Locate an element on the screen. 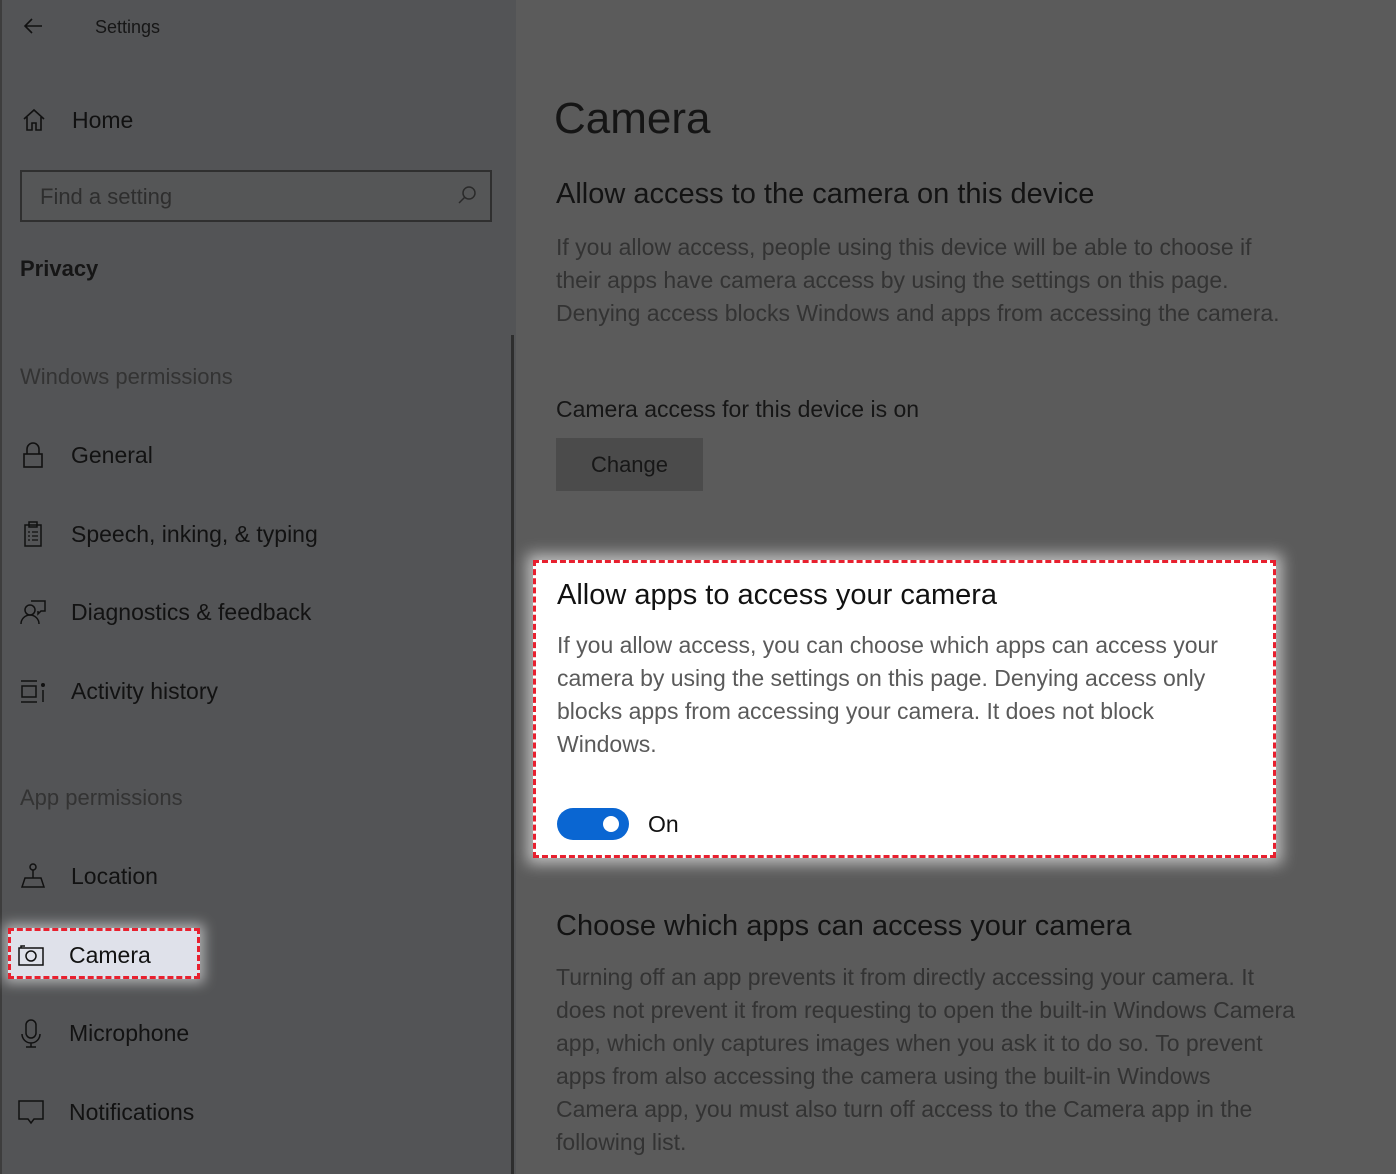 This screenshot has height=1174, width=1396. sidebar-item-location: Location is located at coordinates (88, 876).